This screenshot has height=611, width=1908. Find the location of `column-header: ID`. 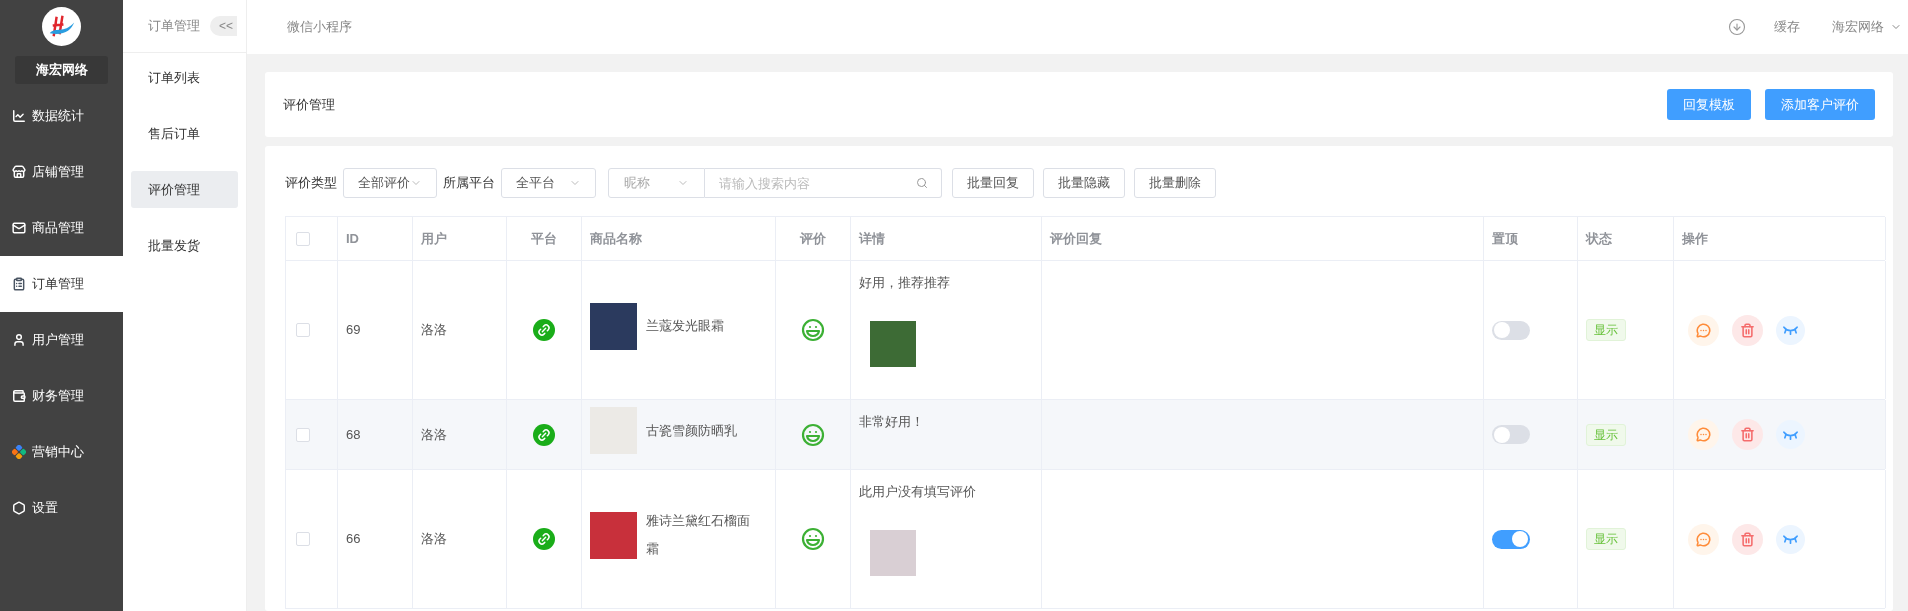

column-header: ID is located at coordinates (352, 238).